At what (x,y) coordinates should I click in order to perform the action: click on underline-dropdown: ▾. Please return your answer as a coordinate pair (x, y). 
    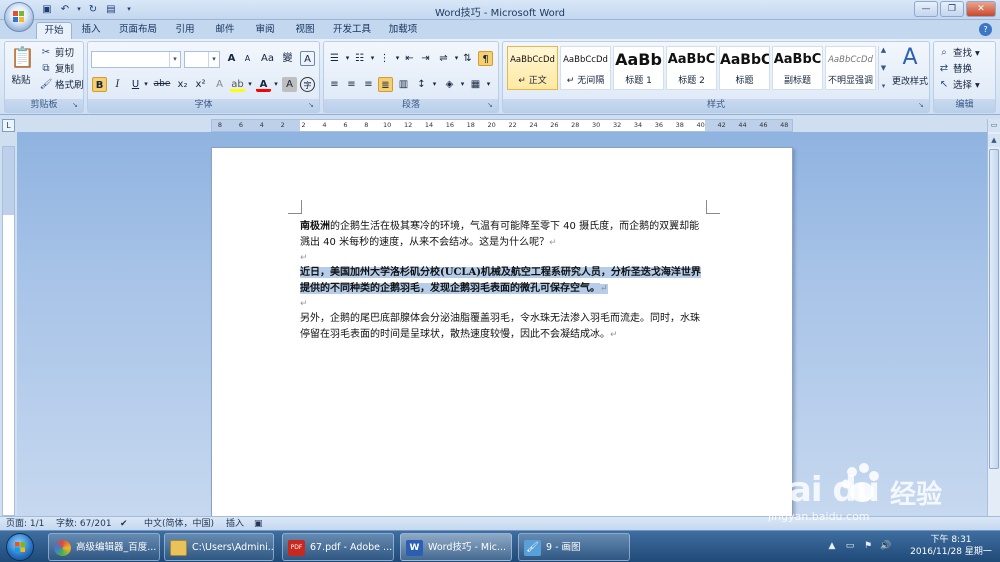
    Looking at the image, I should click on (146, 84).